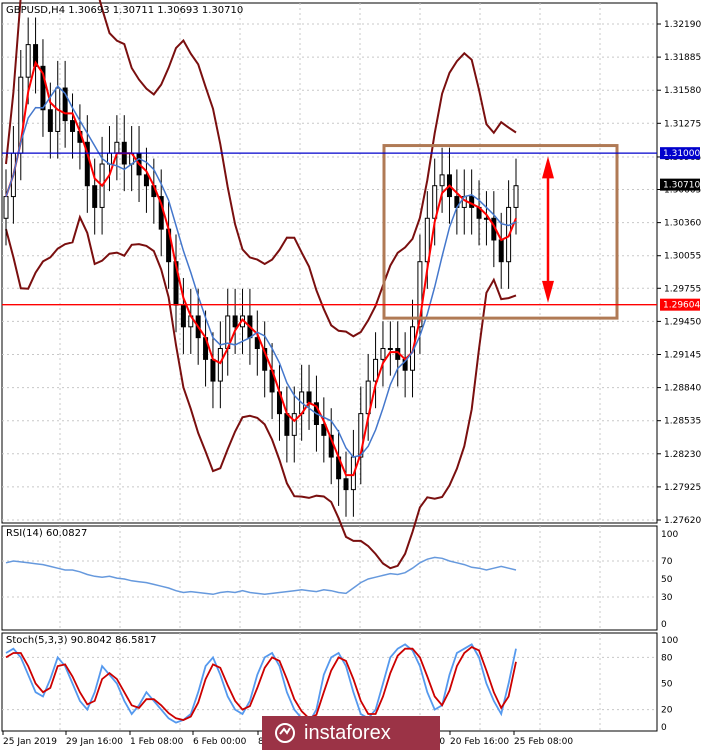 This screenshot has height=750, width=704. I want to click on time-tick-label: 20 Feb 16:00, so click(479, 742).